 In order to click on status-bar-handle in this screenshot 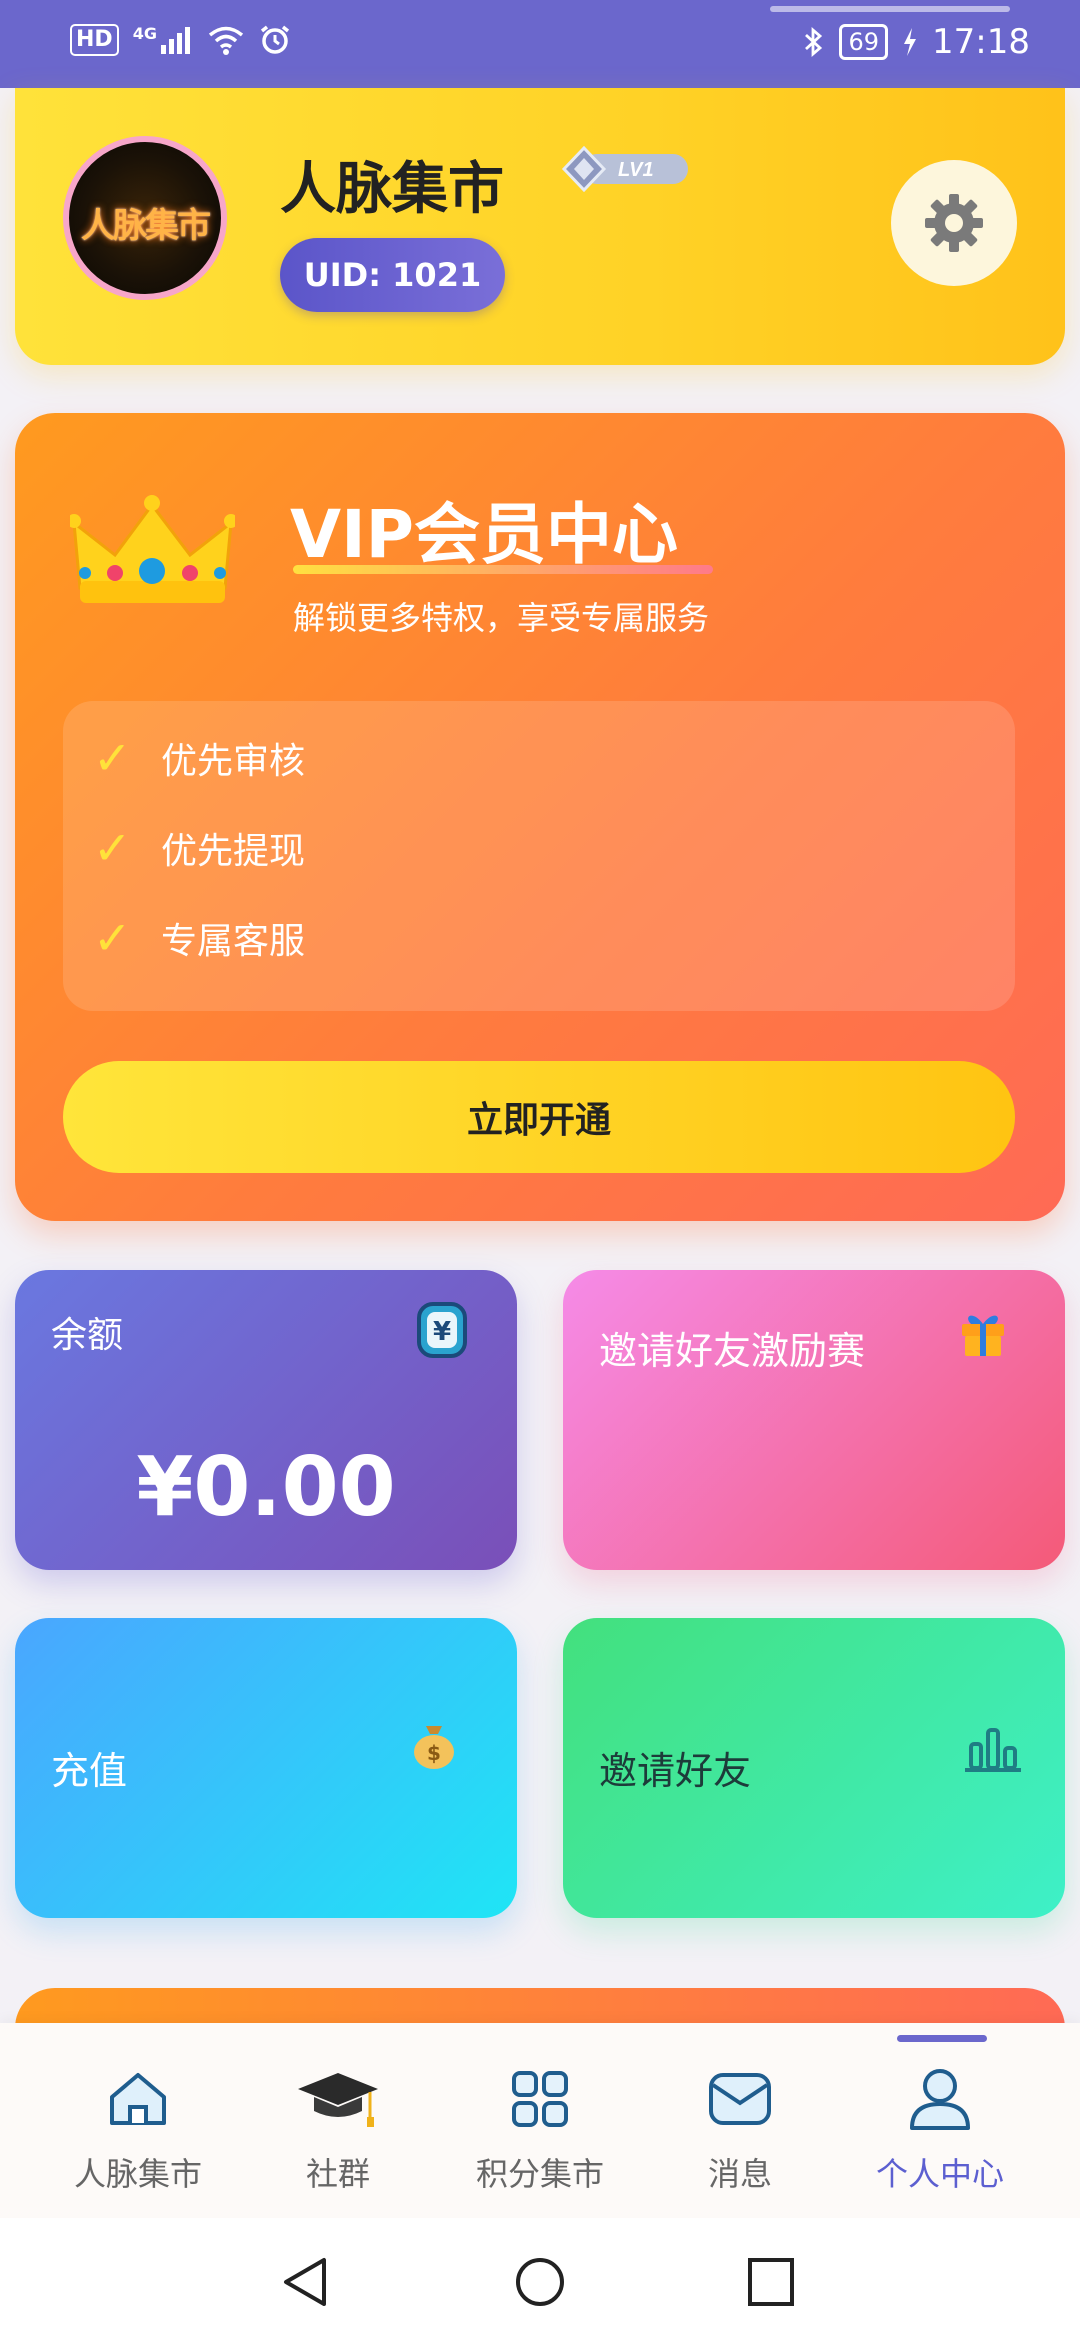, I will do `click(890, 9)`.